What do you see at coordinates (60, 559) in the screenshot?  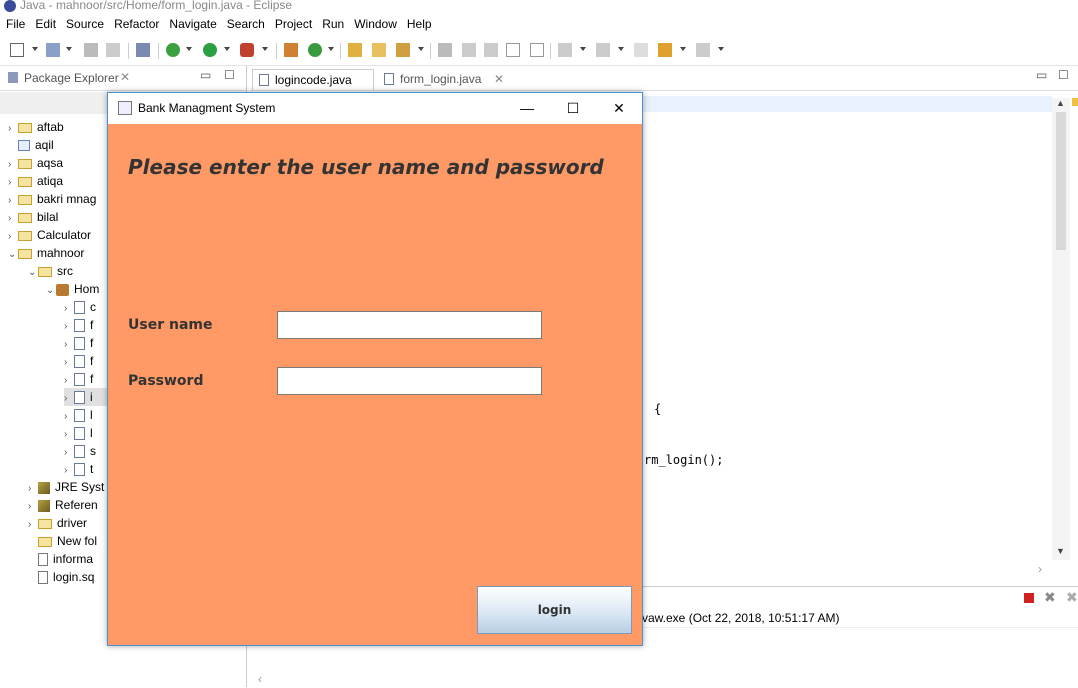 I see `tree-item: informa` at bounding box center [60, 559].